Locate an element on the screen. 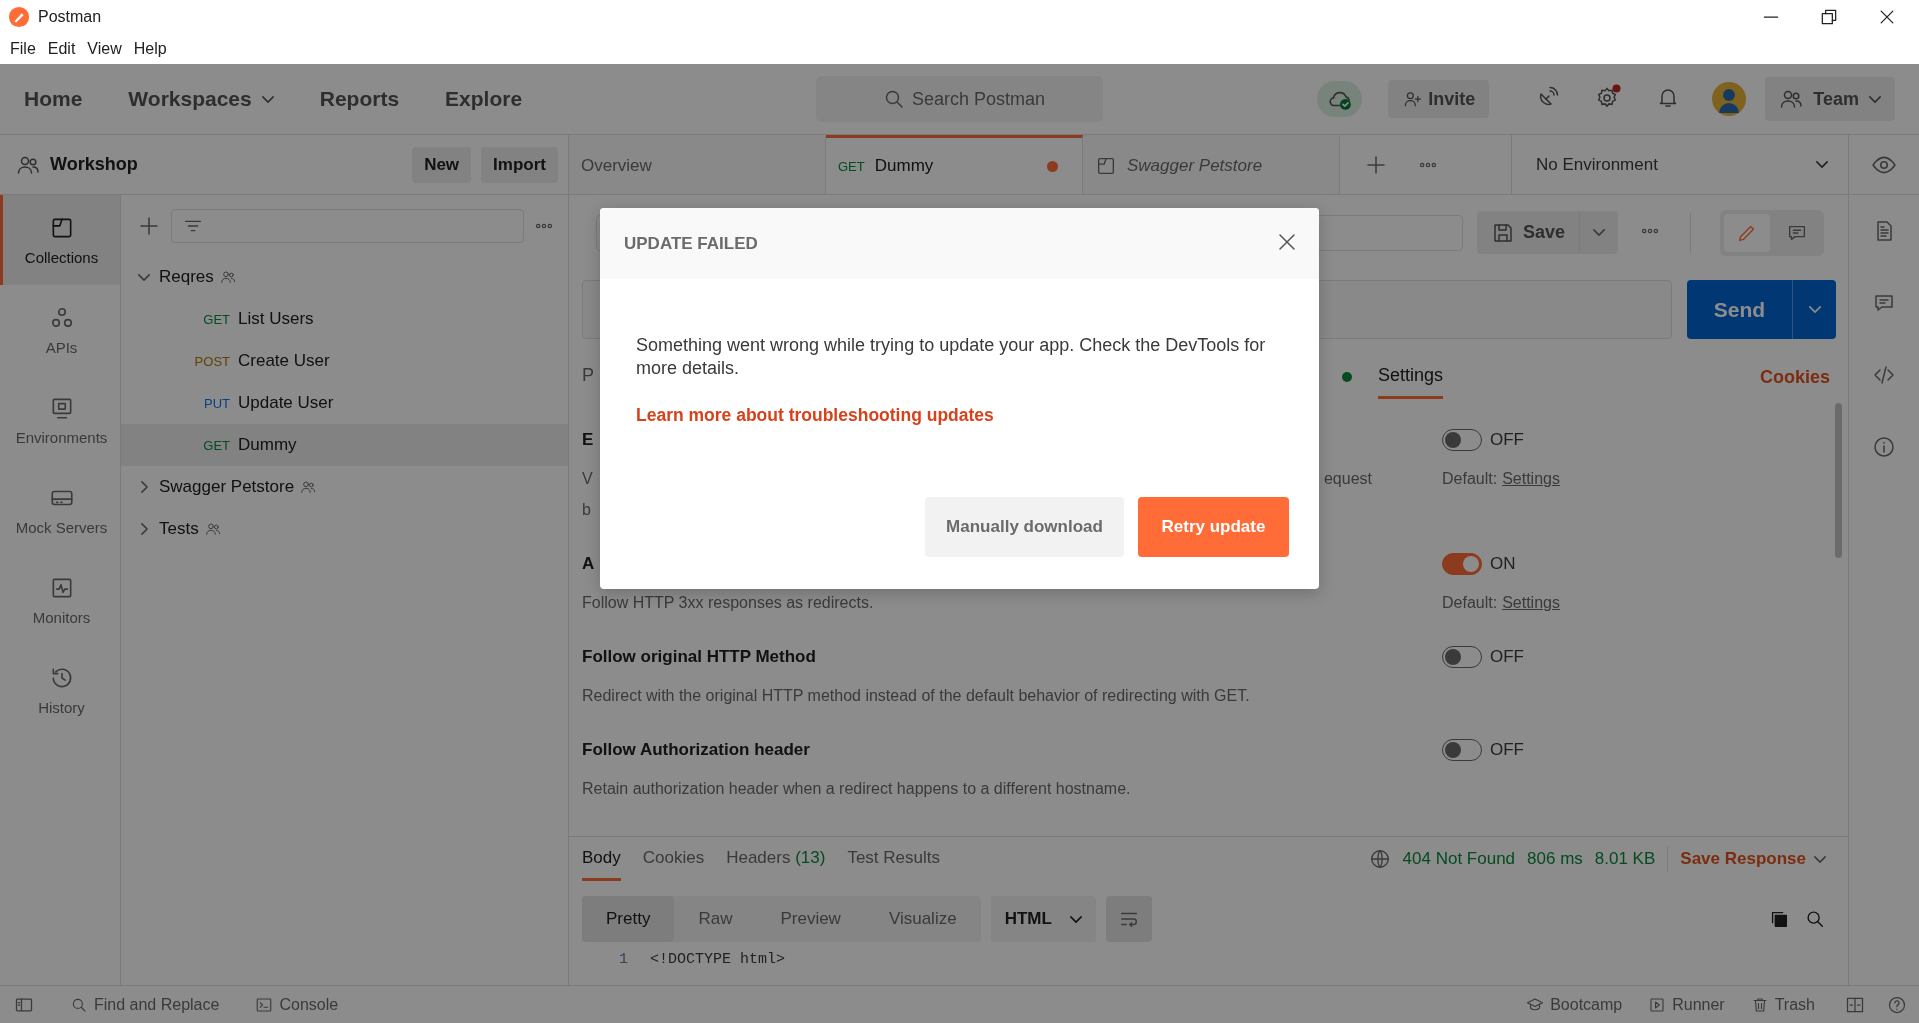 Image resolution: width=1919 pixels, height=1023 pixels. troubleshooting-link: Learn more about troubleshooting updates is located at coordinates (815, 415).